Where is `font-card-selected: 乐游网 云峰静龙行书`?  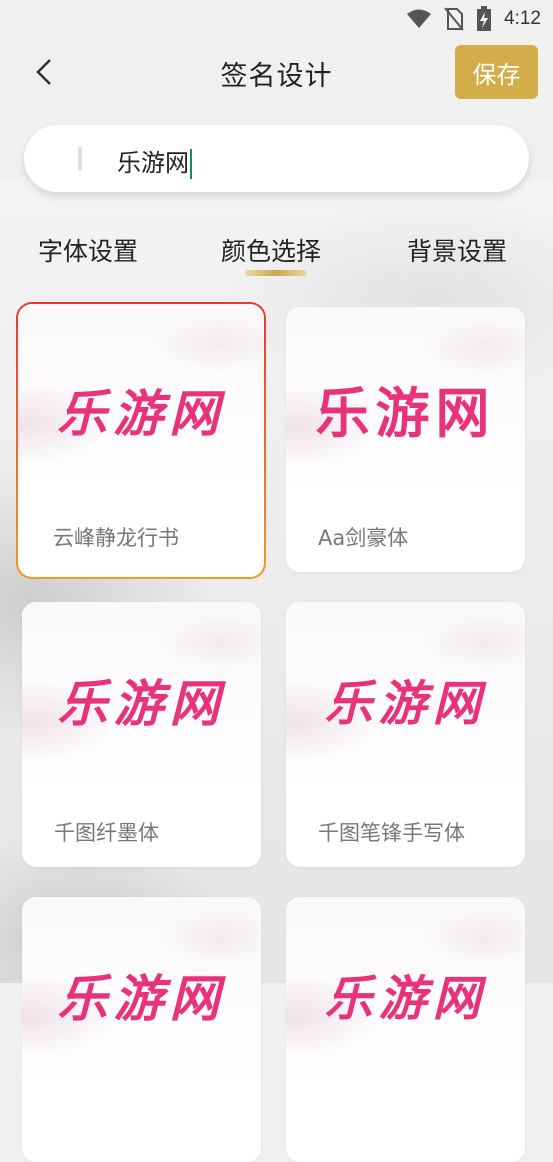 font-card-selected: 乐游网 云峰静龙行书 is located at coordinates (141, 440).